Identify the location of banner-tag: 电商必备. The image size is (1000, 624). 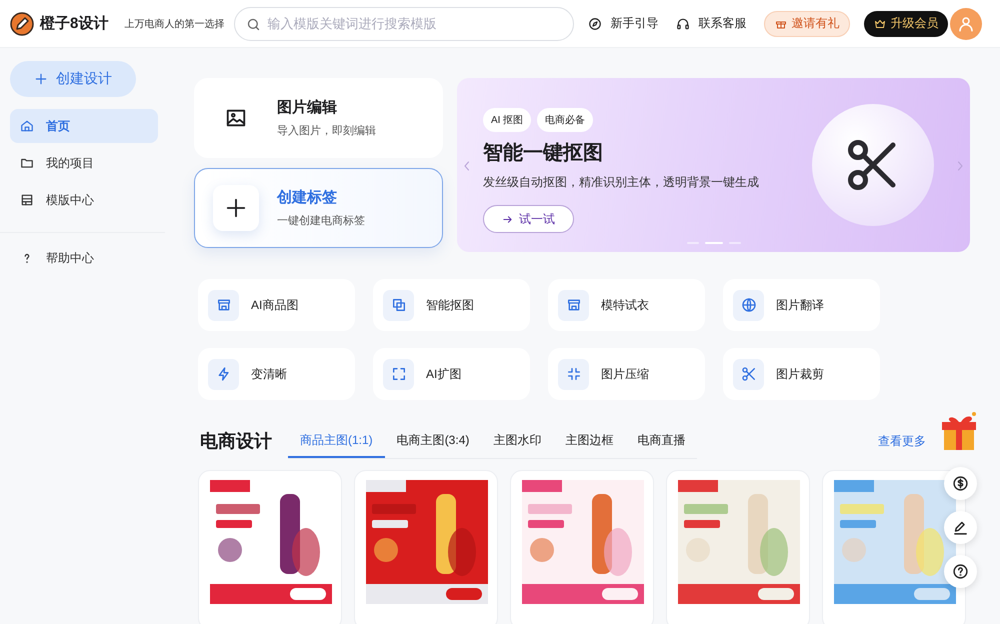
(565, 120).